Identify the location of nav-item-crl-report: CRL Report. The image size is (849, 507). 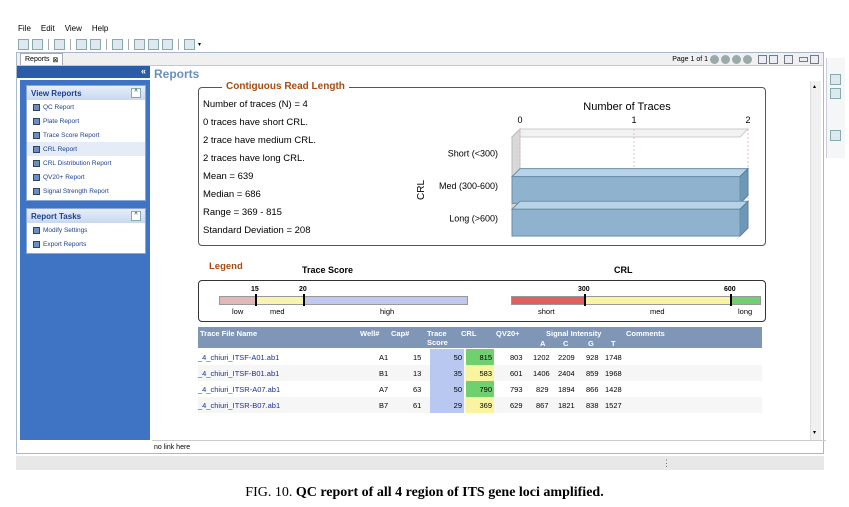
(86, 149).